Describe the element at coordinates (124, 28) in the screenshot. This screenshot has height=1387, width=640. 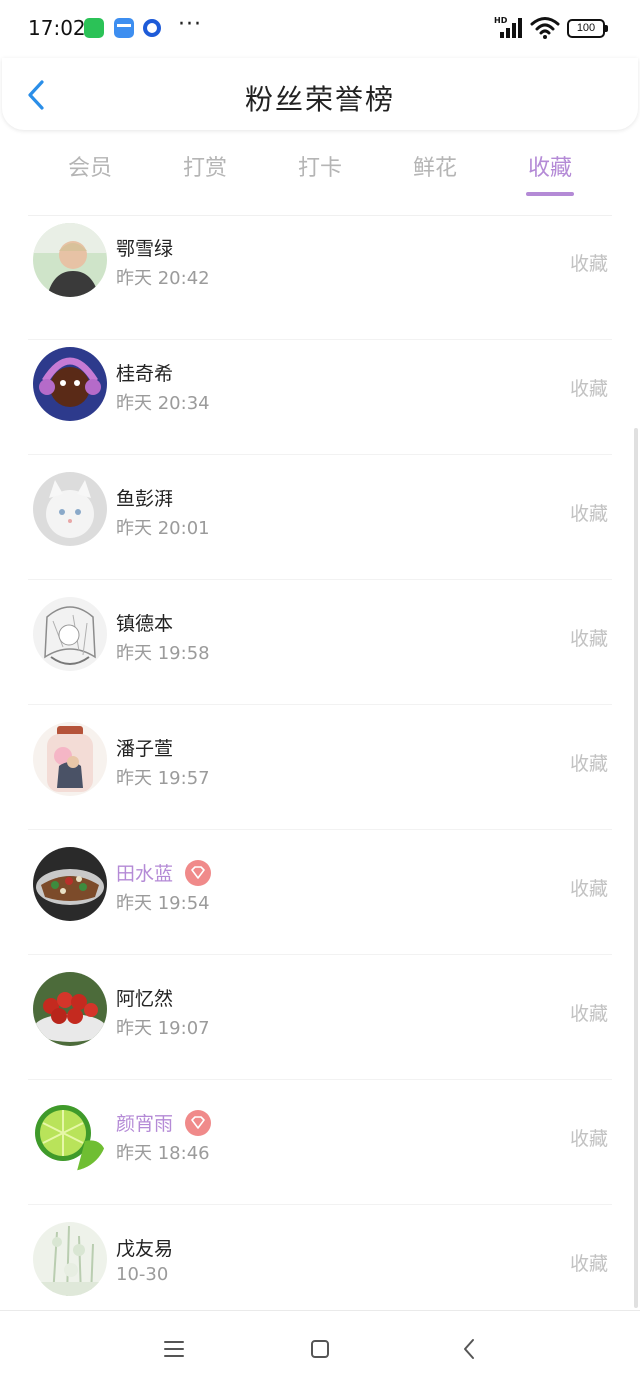
I see `card-icon` at that location.